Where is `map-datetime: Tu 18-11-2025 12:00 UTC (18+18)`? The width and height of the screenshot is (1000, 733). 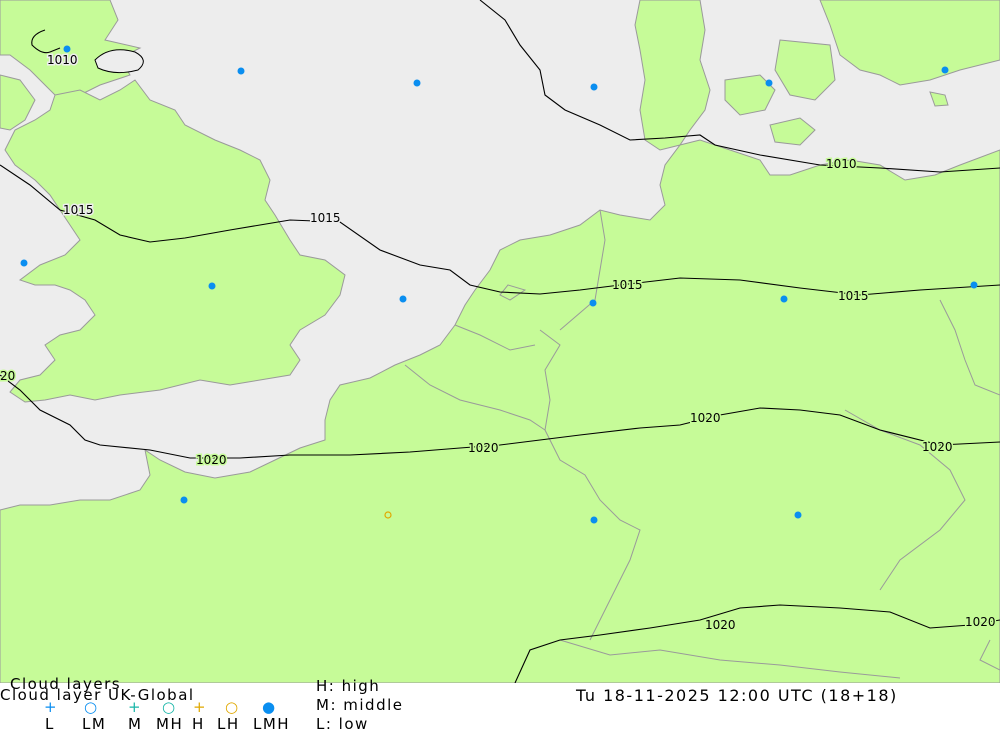
map-datetime: Tu 18-11-2025 12:00 UTC (18+18) is located at coordinates (737, 695).